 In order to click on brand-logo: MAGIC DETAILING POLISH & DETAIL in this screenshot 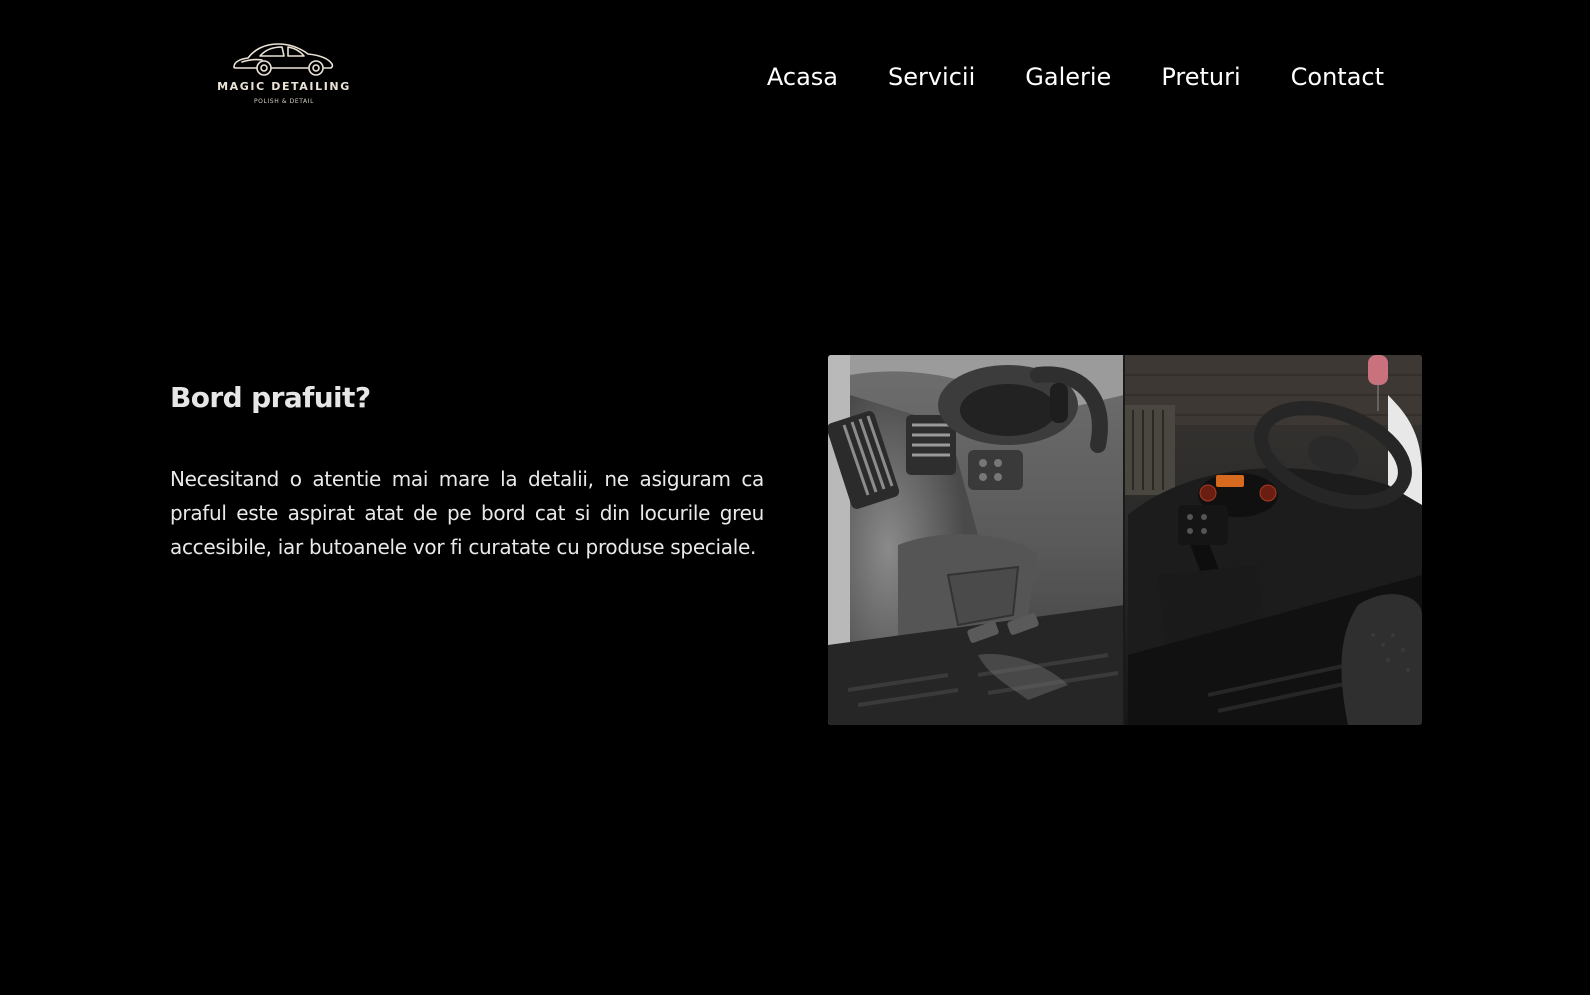, I will do `click(284, 75)`.